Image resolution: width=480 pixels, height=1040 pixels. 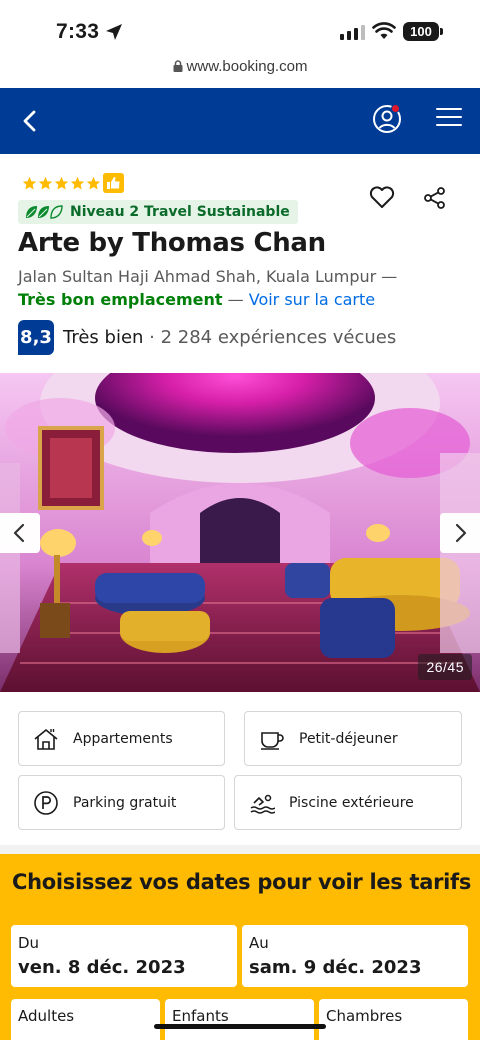 What do you see at coordinates (36, 337) in the screenshot?
I see `review-score-badge: 8,3` at bounding box center [36, 337].